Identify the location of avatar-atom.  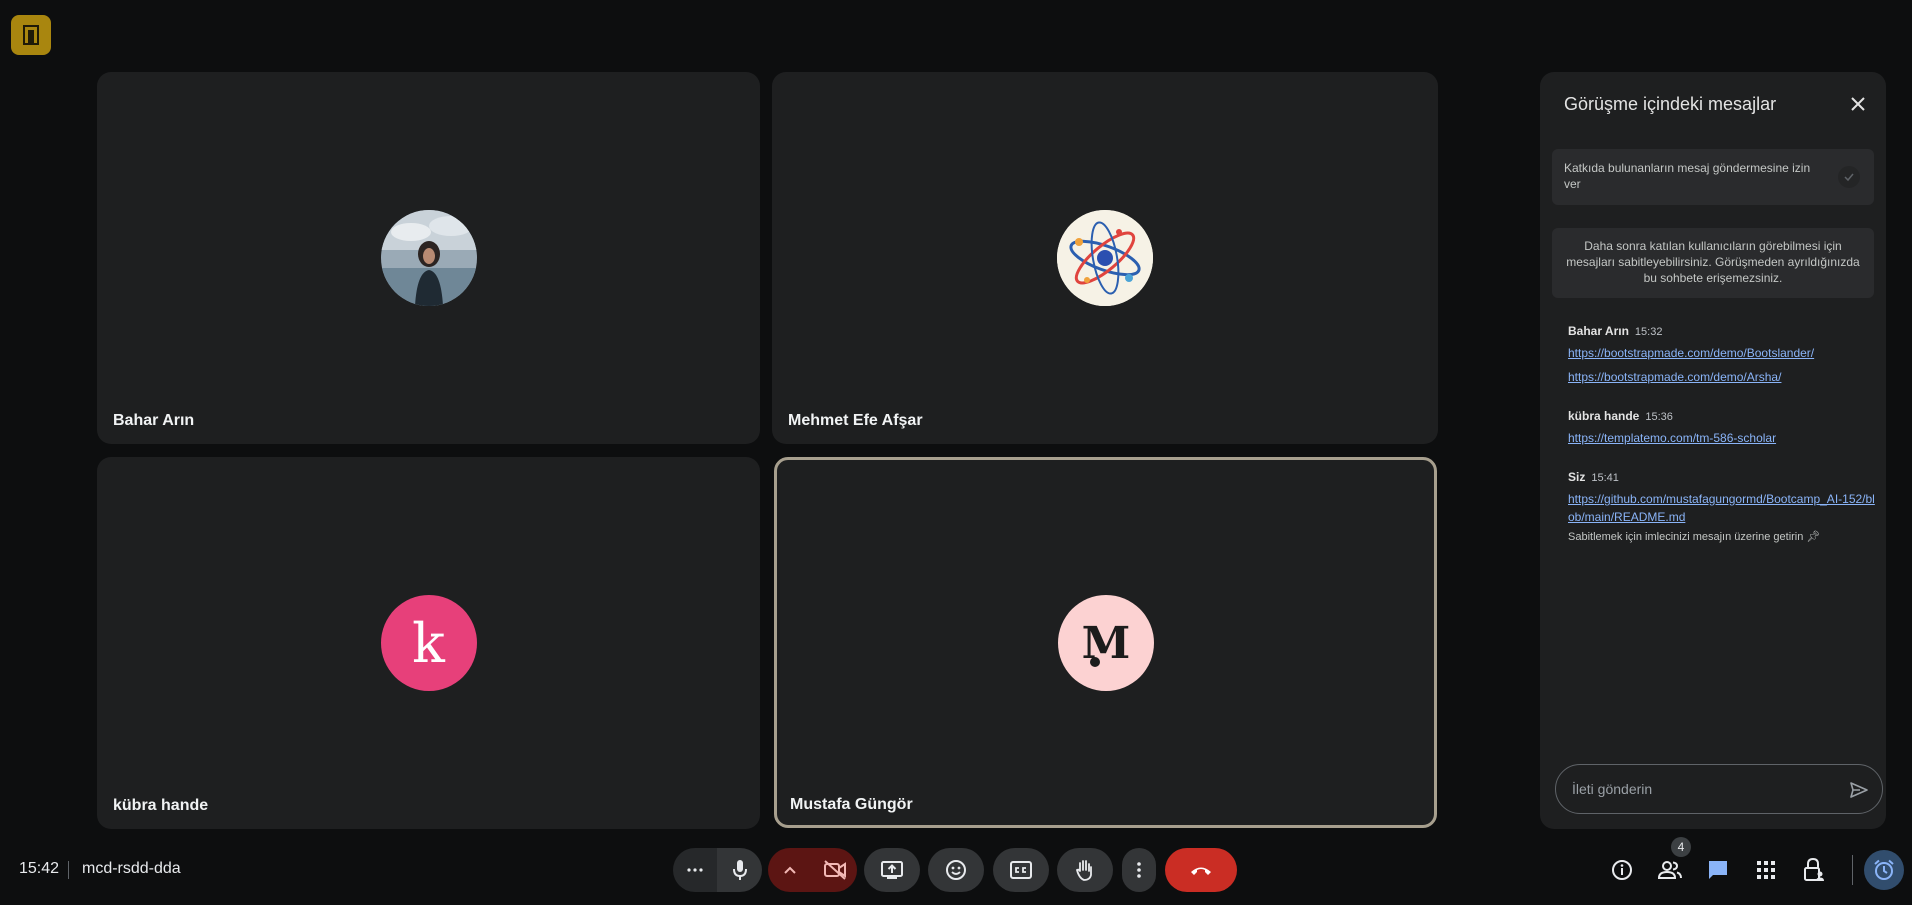
(1105, 258).